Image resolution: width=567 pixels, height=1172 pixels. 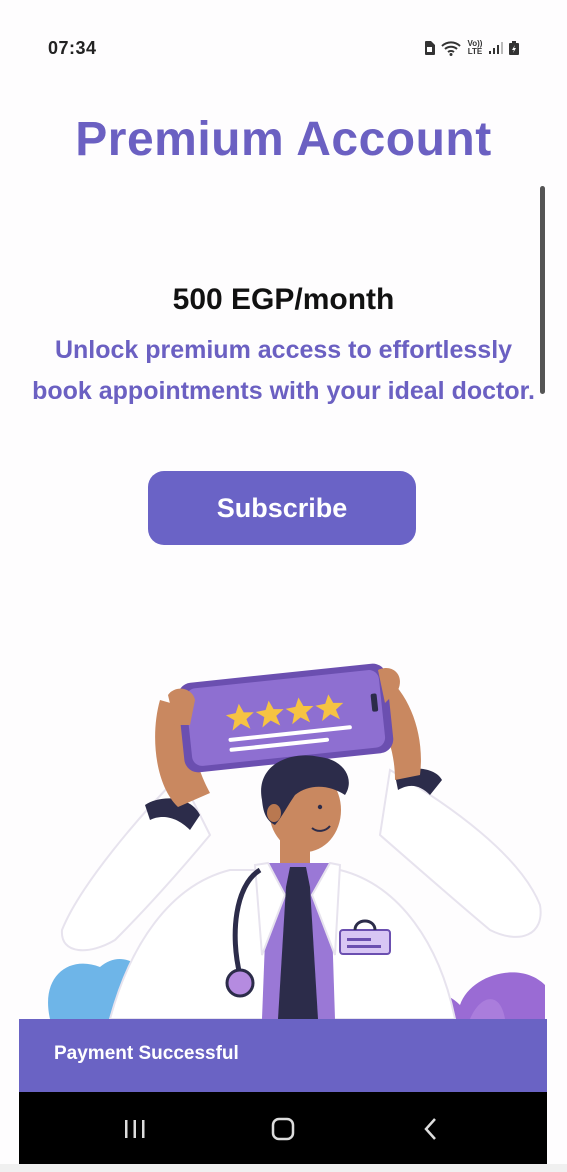 What do you see at coordinates (283, 299) in the screenshot?
I see `price-label: 500 EGP/month` at bounding box center [283, 299].